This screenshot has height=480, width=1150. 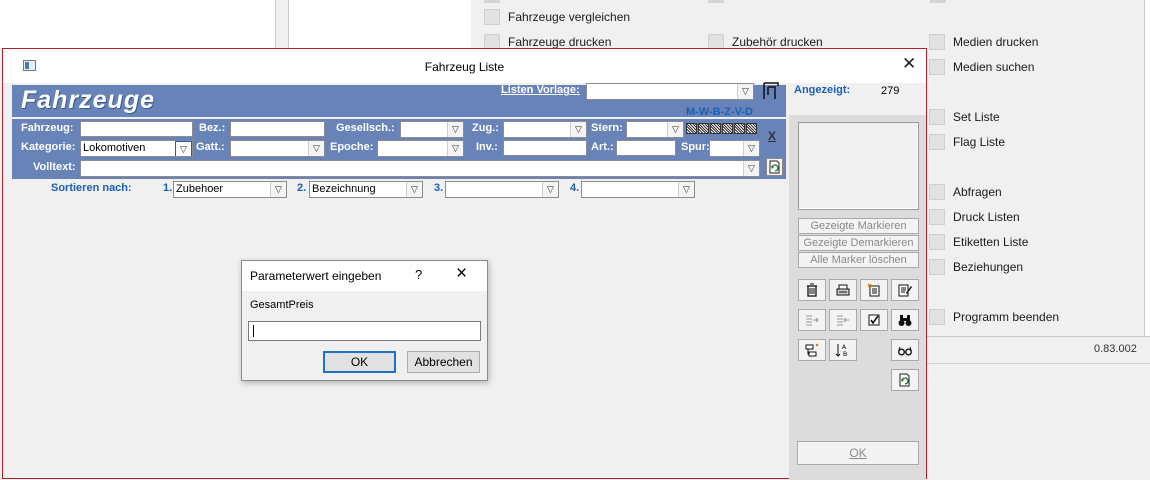 I want to click on abfragen-button: Abfragen, so click(x=965, y=192).